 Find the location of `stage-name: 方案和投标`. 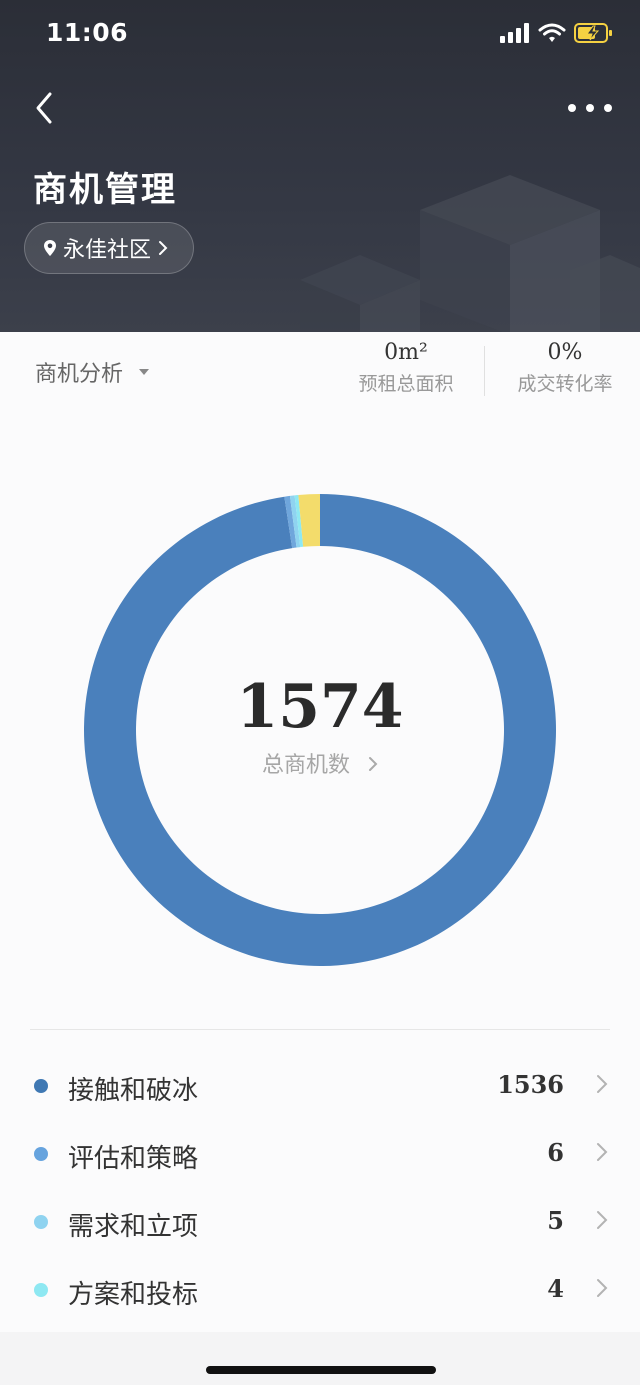

stage-name: 方案和投标 is located at coordinates (133, 1295).